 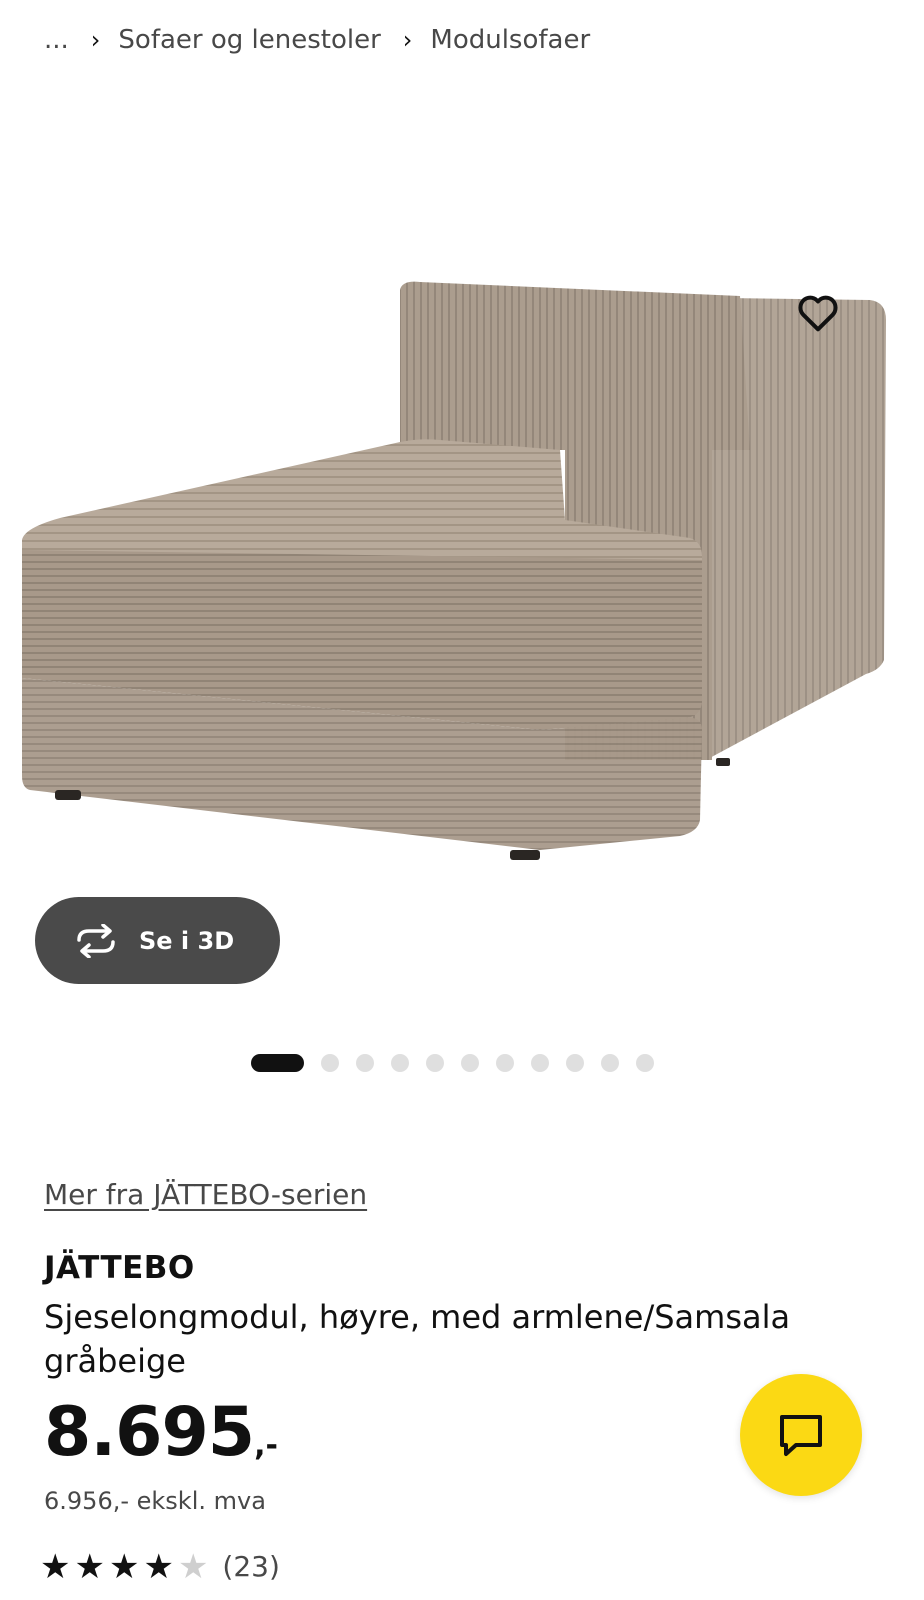 I want to click on product-price: 8.695 ,-, so click(x=161, y=1432).